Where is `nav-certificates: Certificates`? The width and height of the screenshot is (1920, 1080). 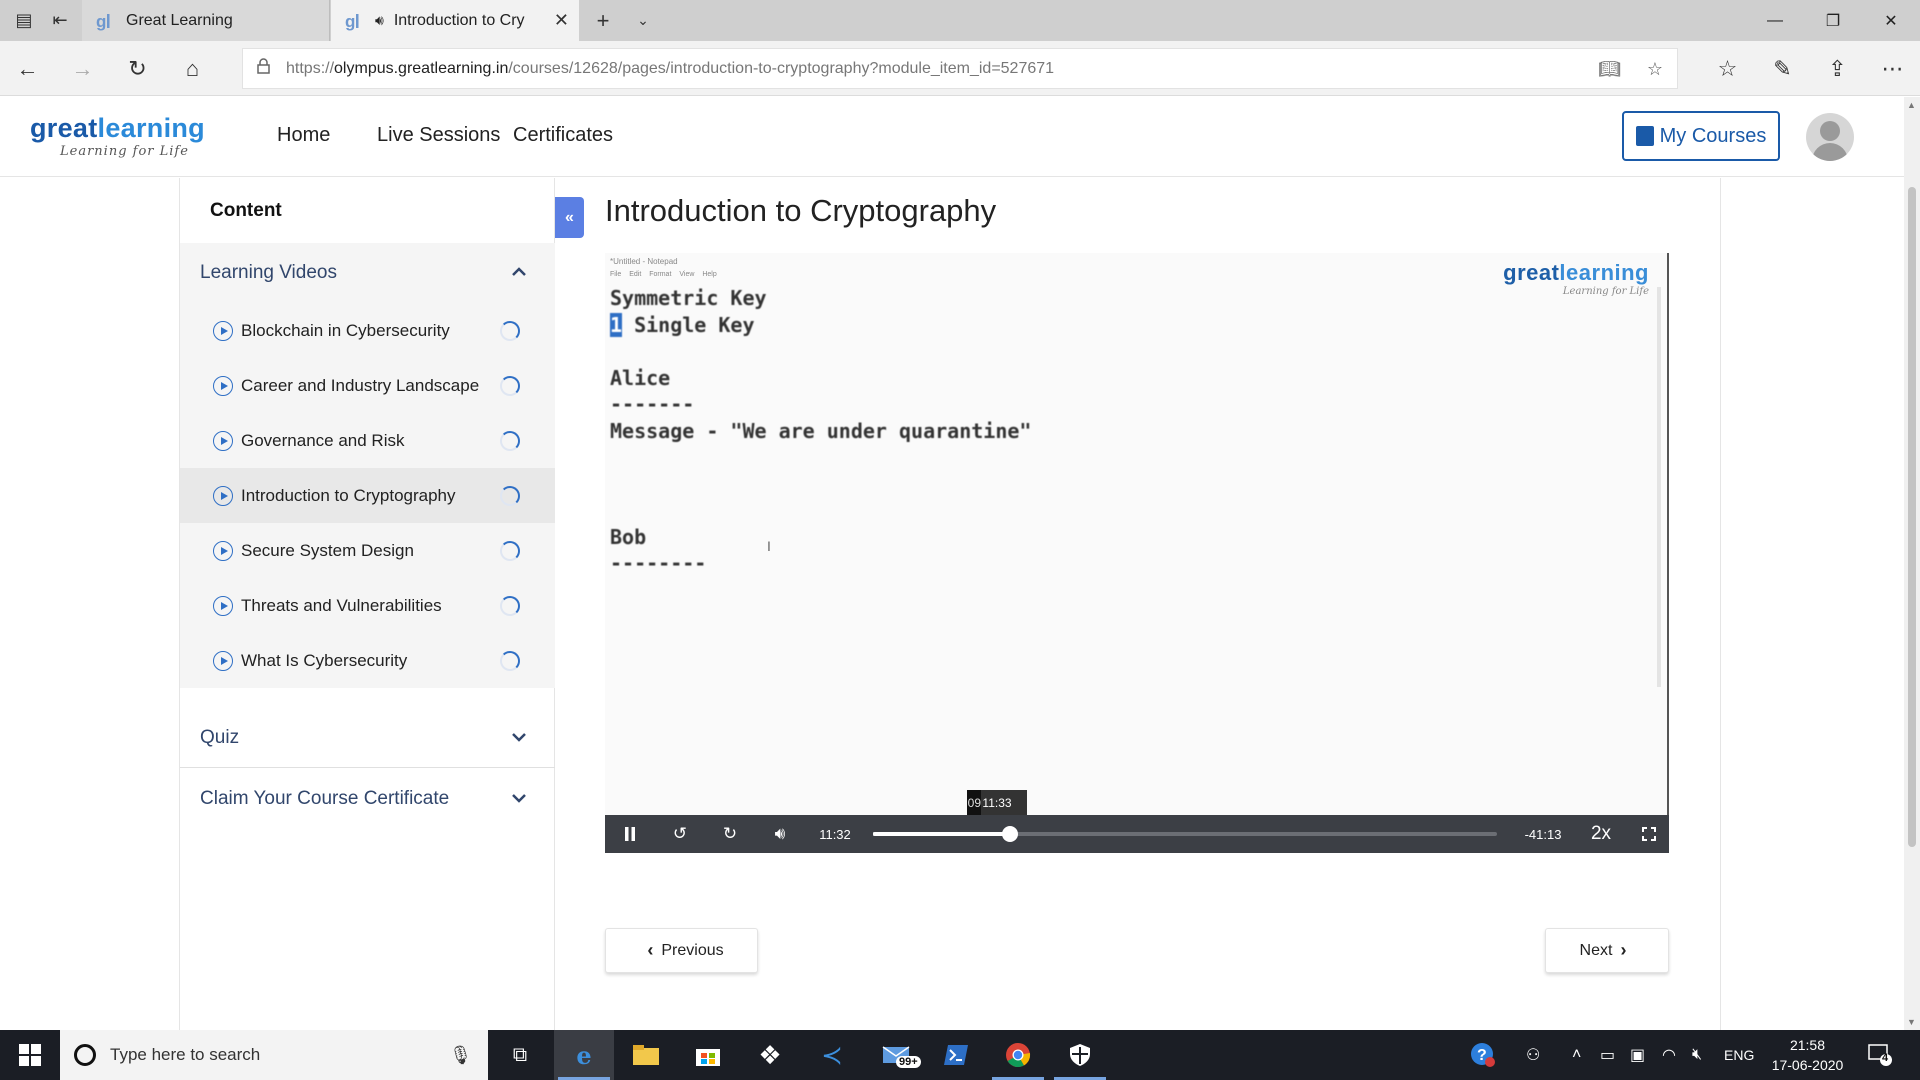
nav-certificates: Certificates is located at coordinates (563, 135).